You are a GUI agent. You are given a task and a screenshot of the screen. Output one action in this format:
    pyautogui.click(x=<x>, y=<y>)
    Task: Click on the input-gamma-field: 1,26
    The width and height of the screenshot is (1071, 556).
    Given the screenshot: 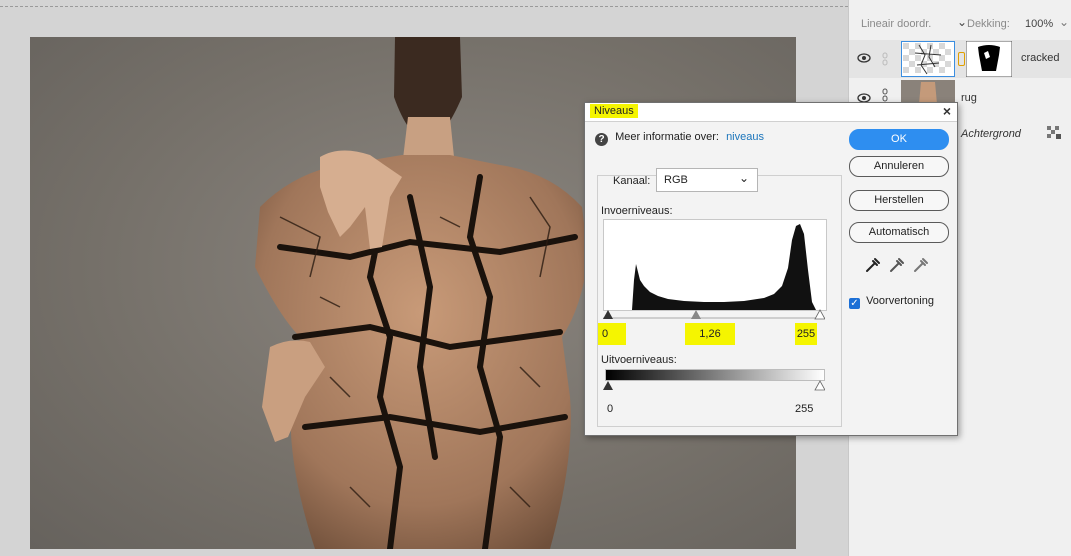 What is the action you would take?
    pyautogui.click(x=710, y=334)
    